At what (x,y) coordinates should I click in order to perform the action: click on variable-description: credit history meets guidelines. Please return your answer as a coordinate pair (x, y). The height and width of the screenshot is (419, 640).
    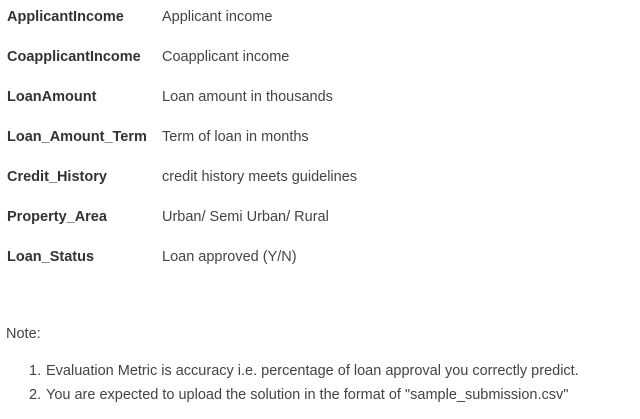
    Looking at the image, I should click on (260, 177).